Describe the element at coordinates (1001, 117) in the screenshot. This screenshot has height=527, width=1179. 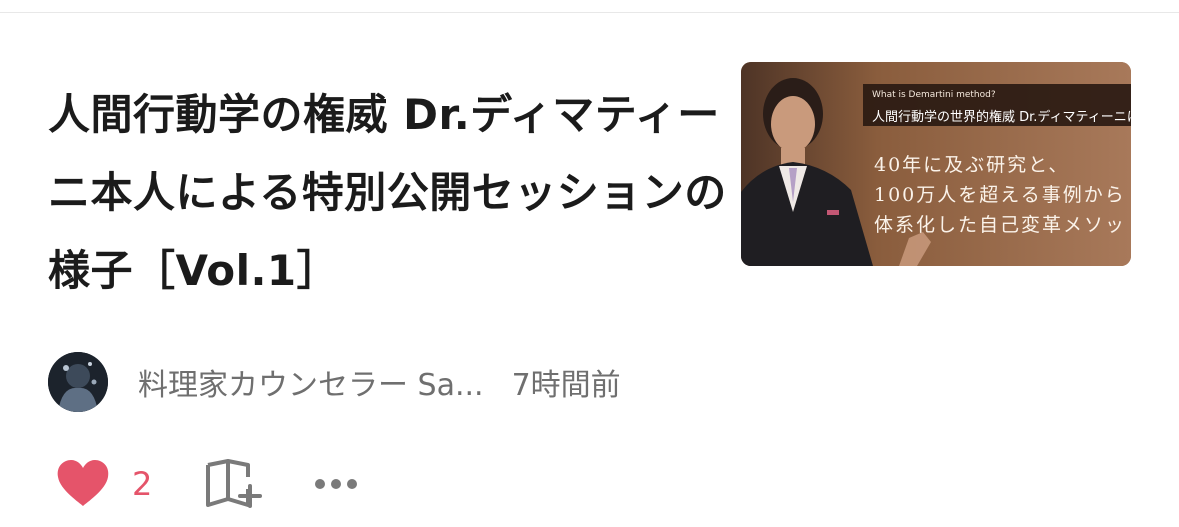
I see `thumbnail-caption-jp: 人間行動学の世界的権威 Dr.ディマティーニによ` at that location.